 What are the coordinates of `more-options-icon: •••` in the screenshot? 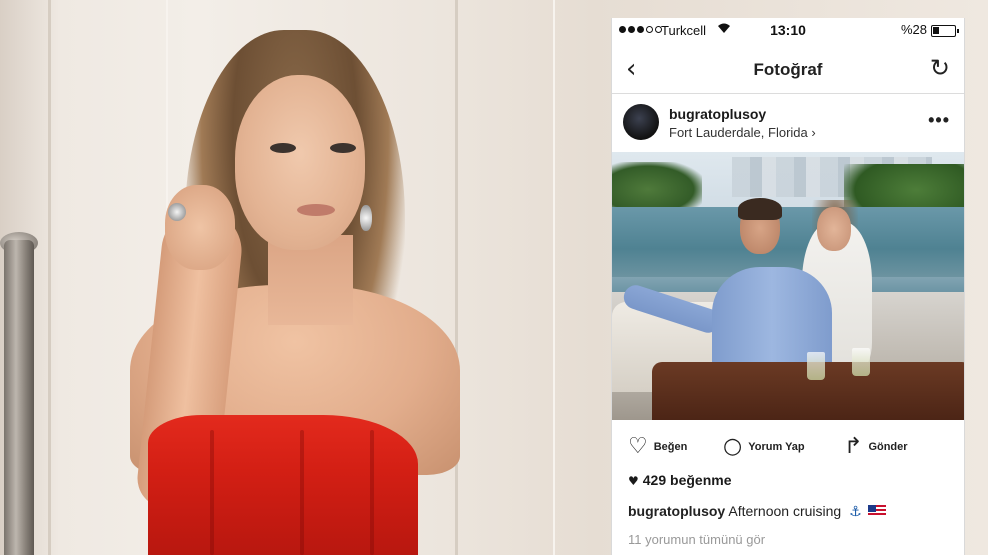 It's located at (939, 120).